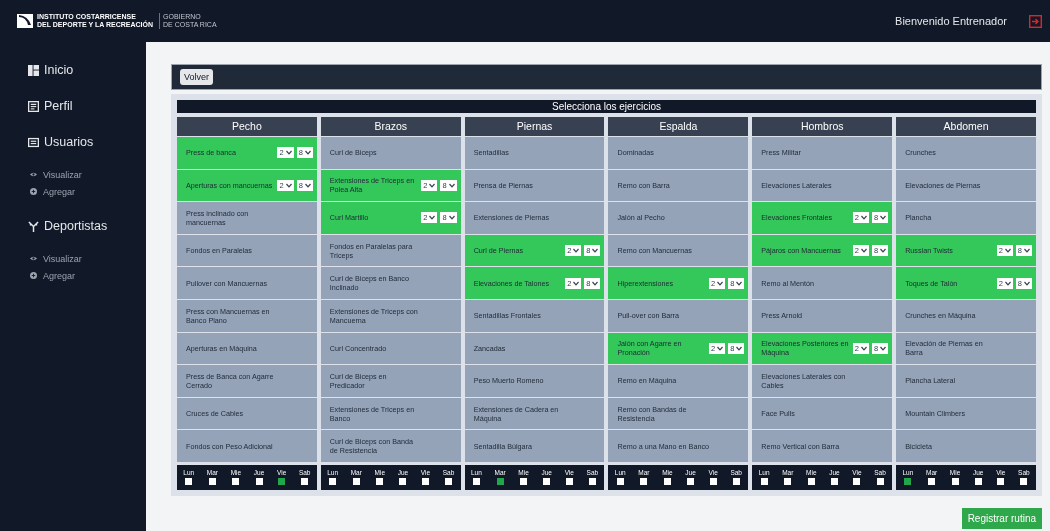 The width and height of the screenshot is (1050, 531). Describe the element at coordinates (247, 126) in the screenshot. I see `column-header: Pecho` at that location.